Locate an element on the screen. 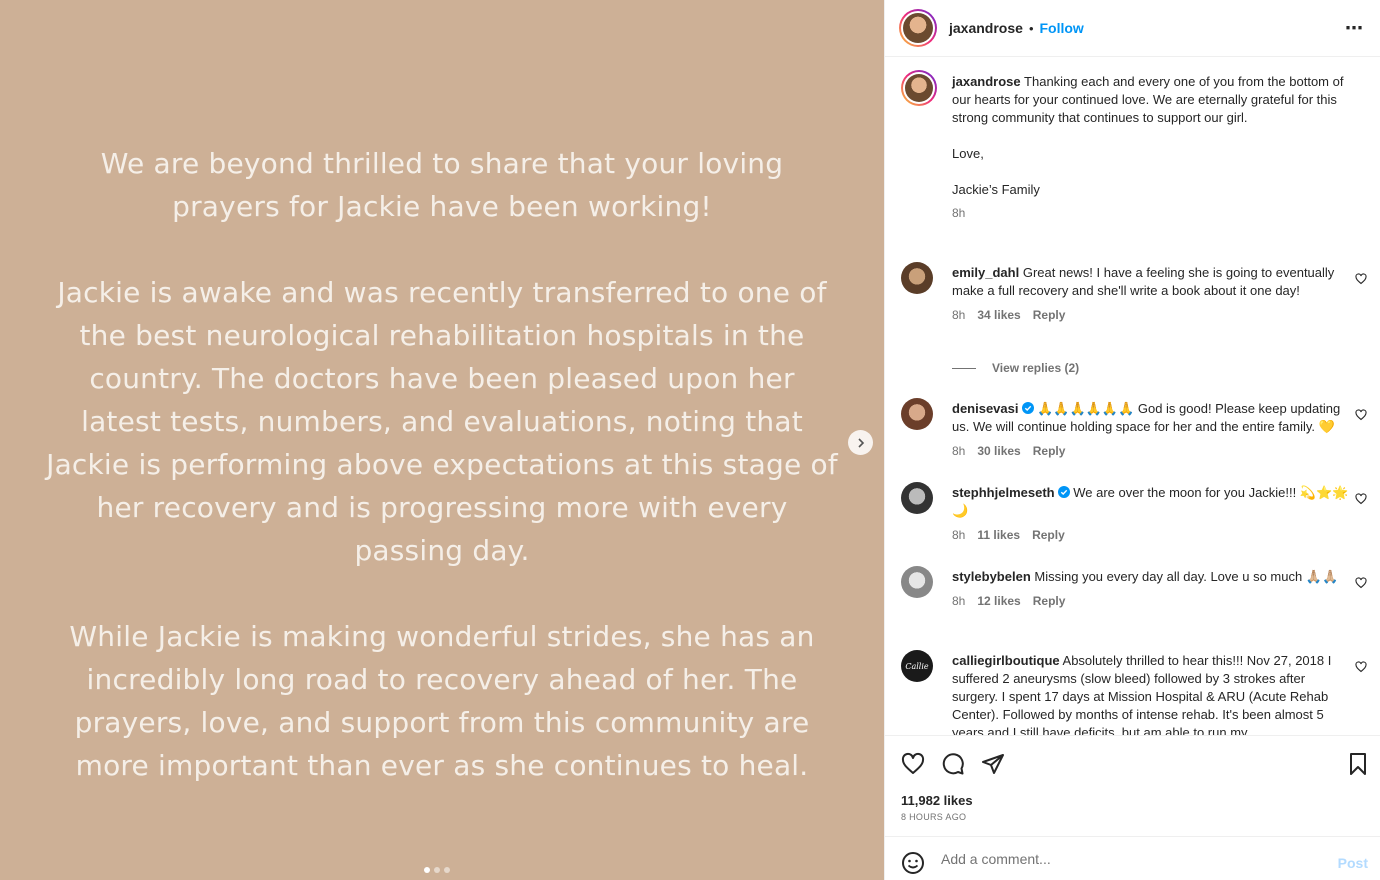 Image resolution: width=1380 pixels, height=880 pixels. image-text-line: passing day. is located at coordinates (442, 550).